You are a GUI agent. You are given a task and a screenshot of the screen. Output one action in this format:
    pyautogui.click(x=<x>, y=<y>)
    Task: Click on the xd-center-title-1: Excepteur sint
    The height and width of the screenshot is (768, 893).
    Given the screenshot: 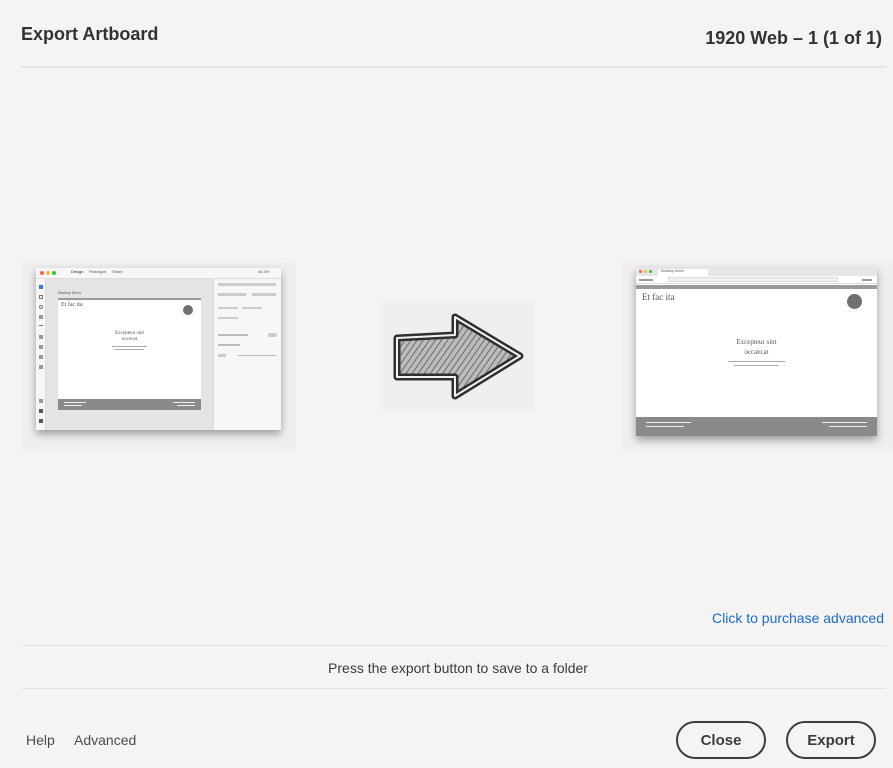 What is the action you would take?
    pyautogui.click(x=129, y=333)
    